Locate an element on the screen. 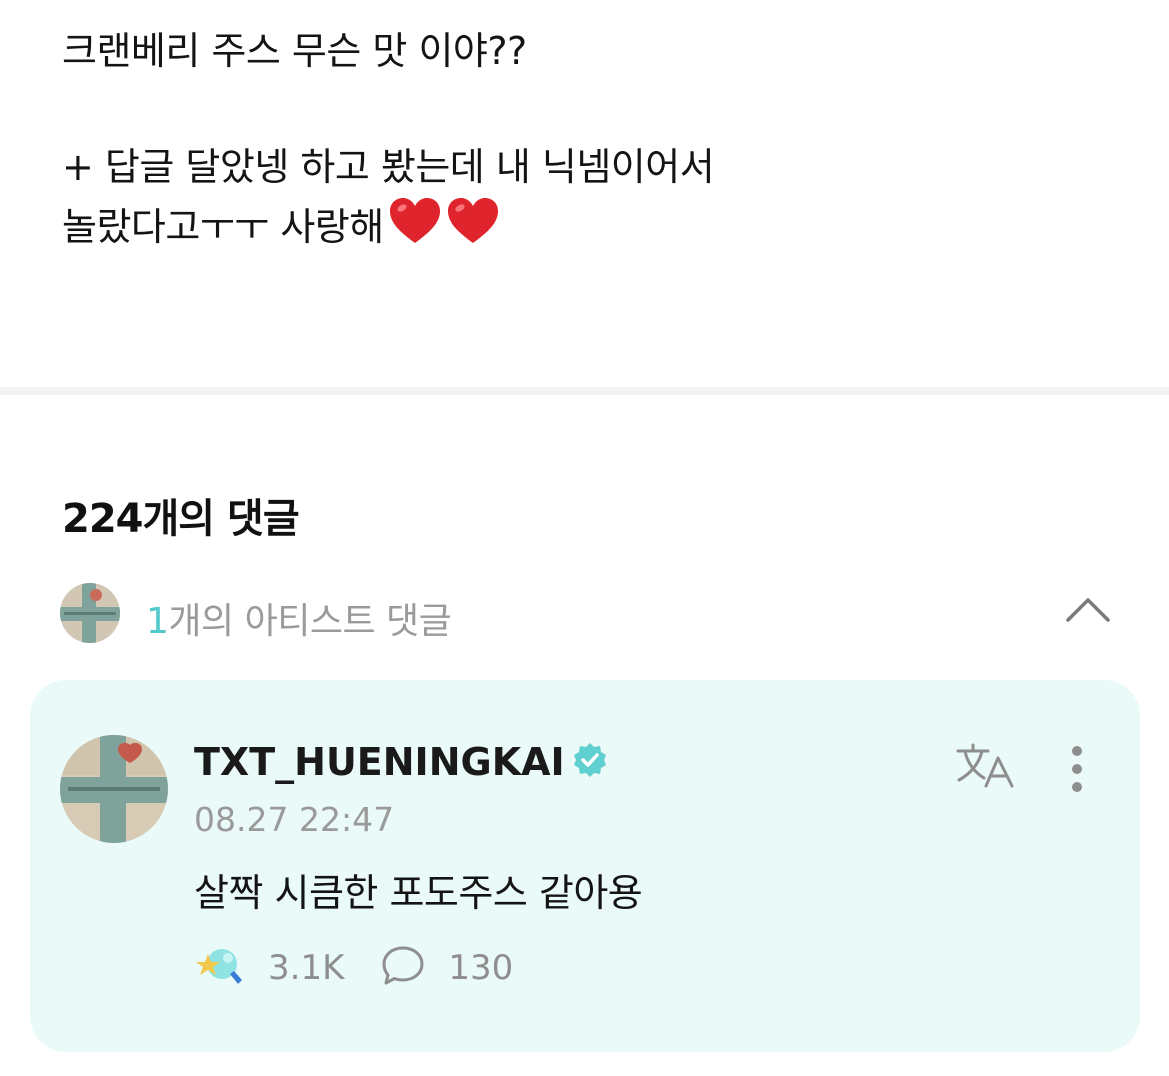 The height and width of the screenshot is (1076, 1169). post-line-3: 놀랐다고ㅜㅜ 사랑해 is located at coordinates (592, 225).